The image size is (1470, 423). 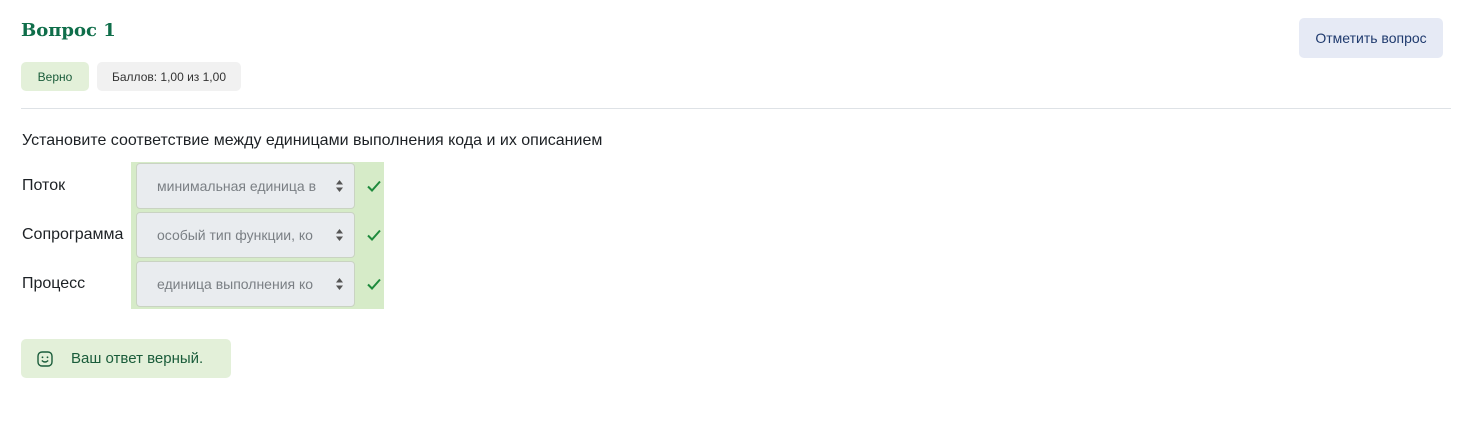 What do you see at coordinates (169, 76) in the screenshot?
I see `grade-badge: Баллов: 1,00 из 1,00` at bounding box center [169, 76].